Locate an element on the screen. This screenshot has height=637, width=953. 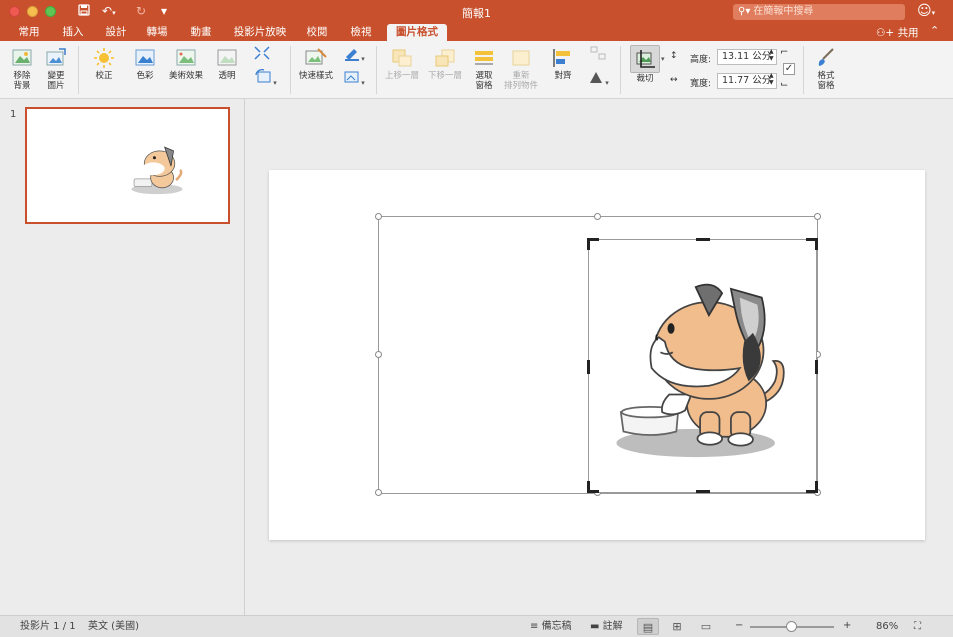
share-button: ⚇+ 共用 is located at coordinates (897, 32).